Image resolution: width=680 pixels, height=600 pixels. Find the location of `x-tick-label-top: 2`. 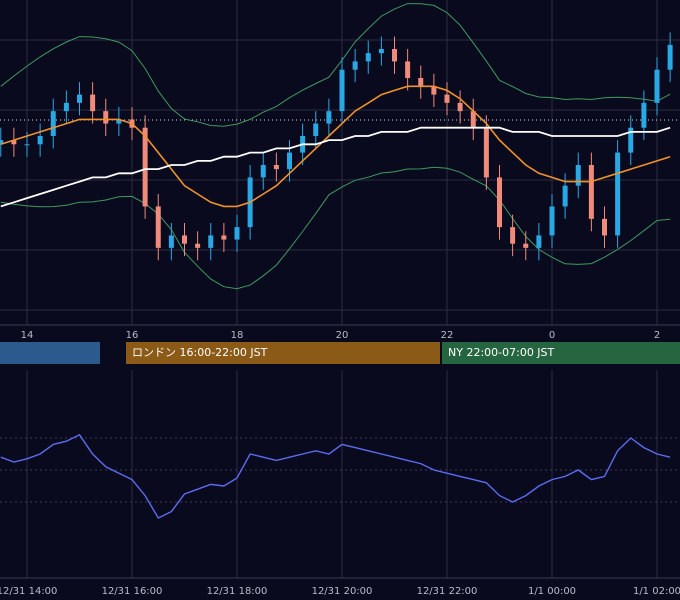

x-tick-label-top: 2 is located at coordinates (657, 335).